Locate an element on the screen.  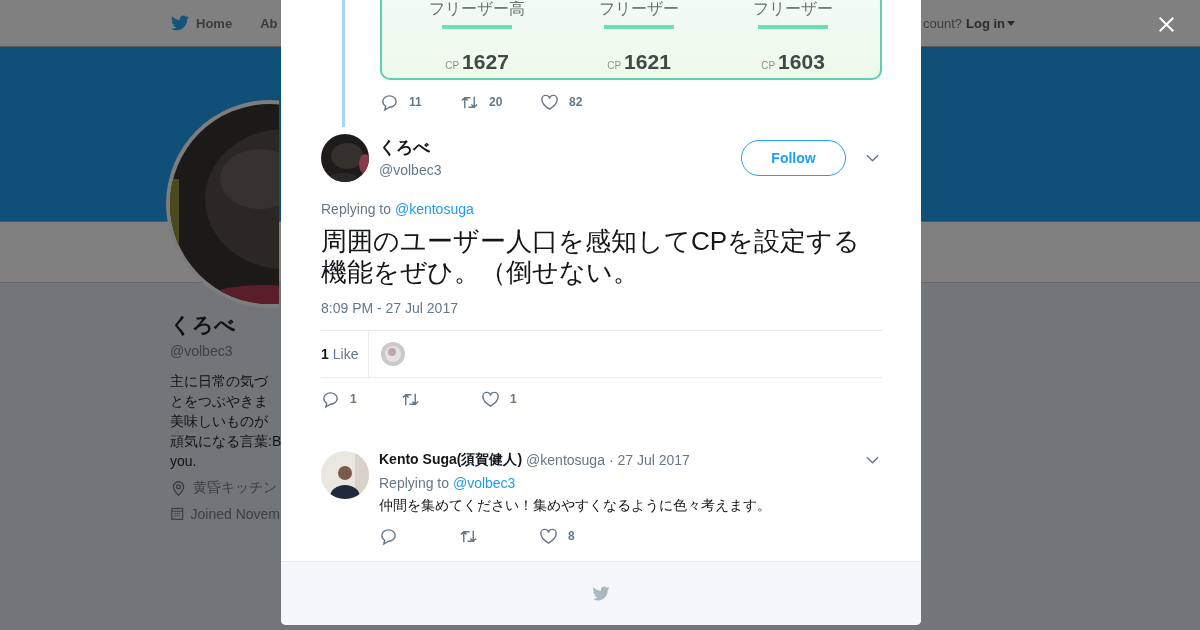
nav-link: Home is located at coordinates (201, 23).